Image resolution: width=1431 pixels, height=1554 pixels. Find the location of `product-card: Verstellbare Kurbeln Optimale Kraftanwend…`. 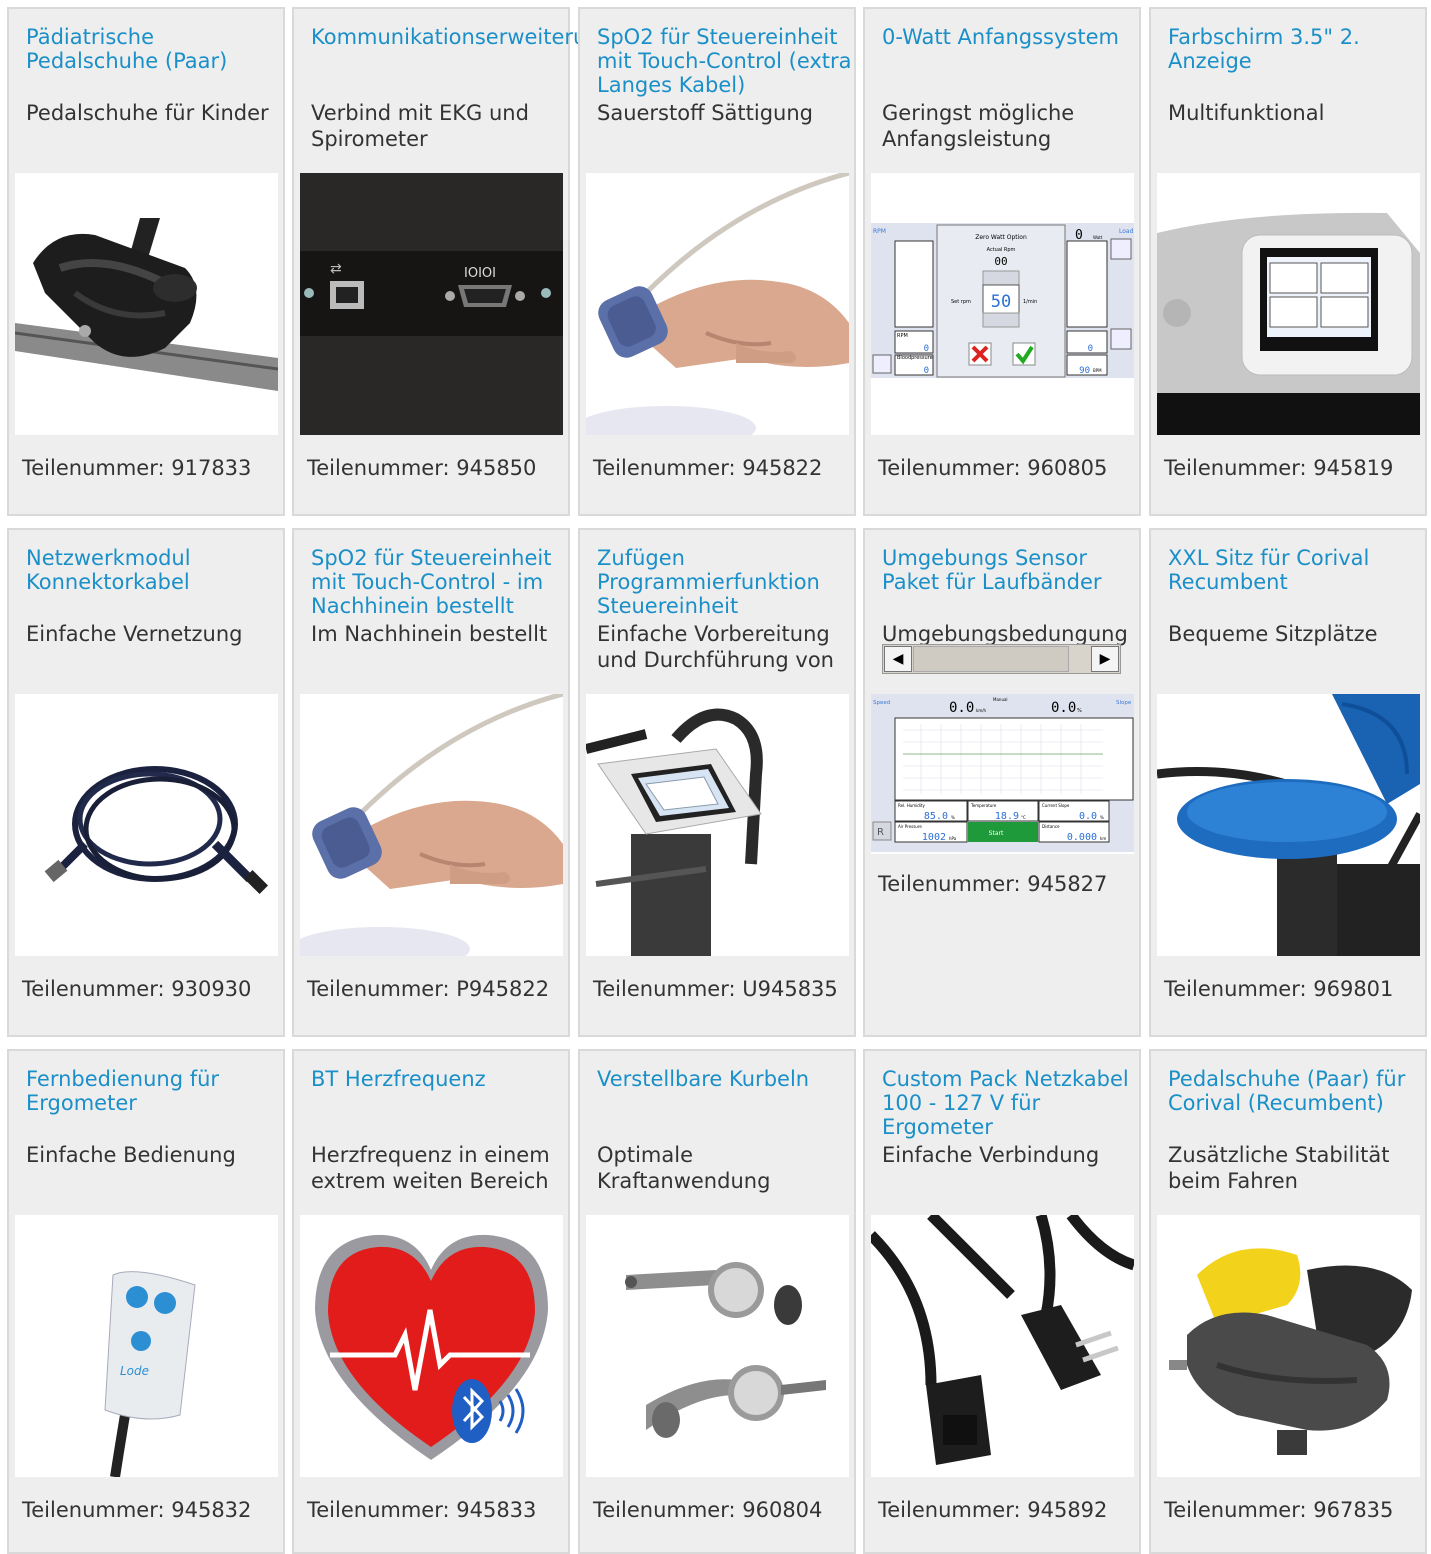

product-card: Verstellbare Kurbeln Optimale Kraftanwend… is located at coordinates (717, 1301).